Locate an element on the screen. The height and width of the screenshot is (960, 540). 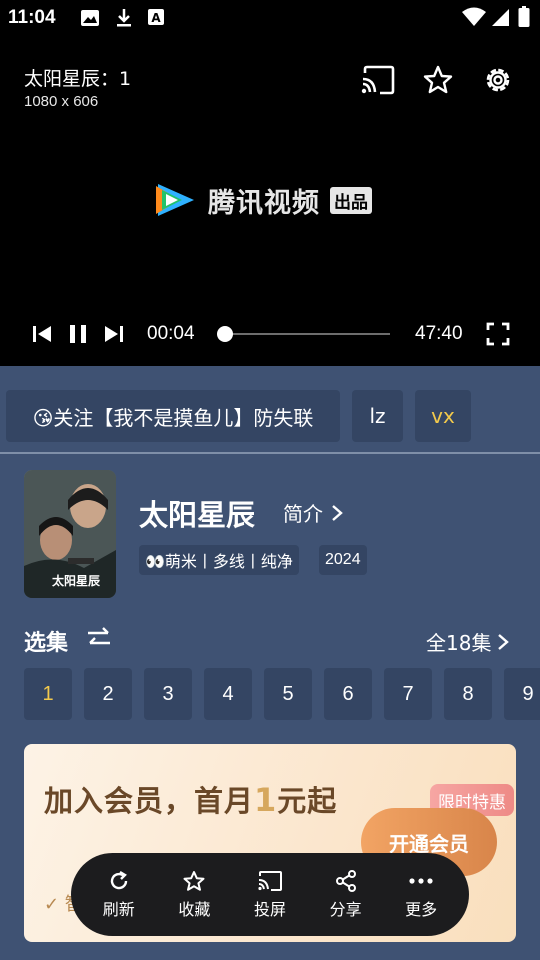
progress-slider is located at coordinates (303, 334).